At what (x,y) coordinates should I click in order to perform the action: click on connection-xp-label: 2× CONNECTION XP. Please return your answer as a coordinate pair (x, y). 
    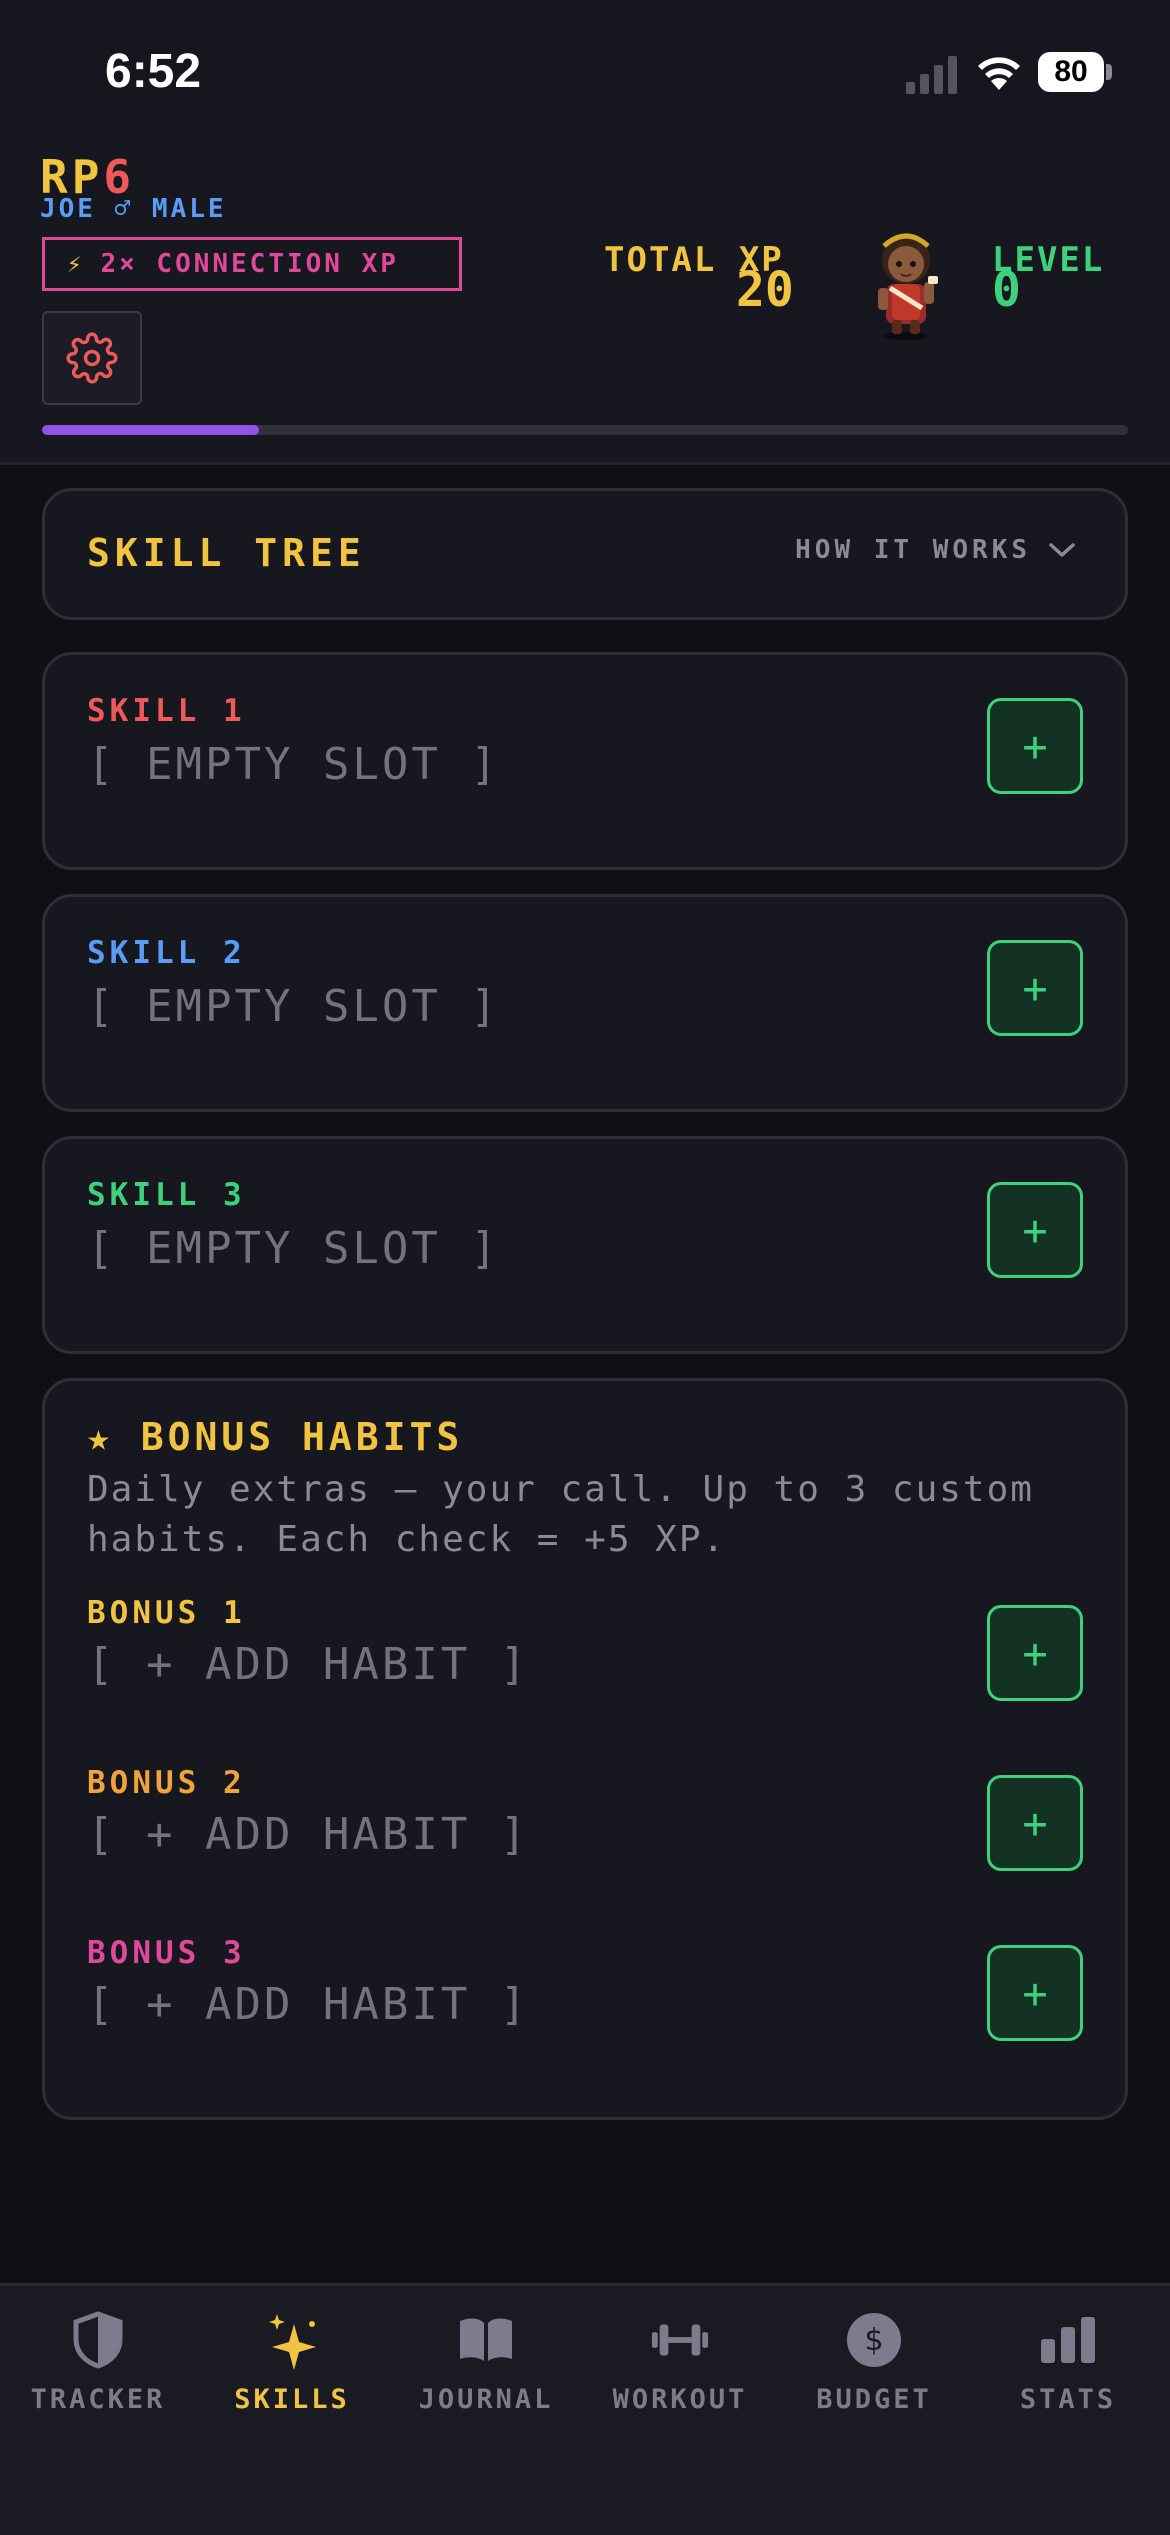
    Looking at the image, I should click on (249, 264).